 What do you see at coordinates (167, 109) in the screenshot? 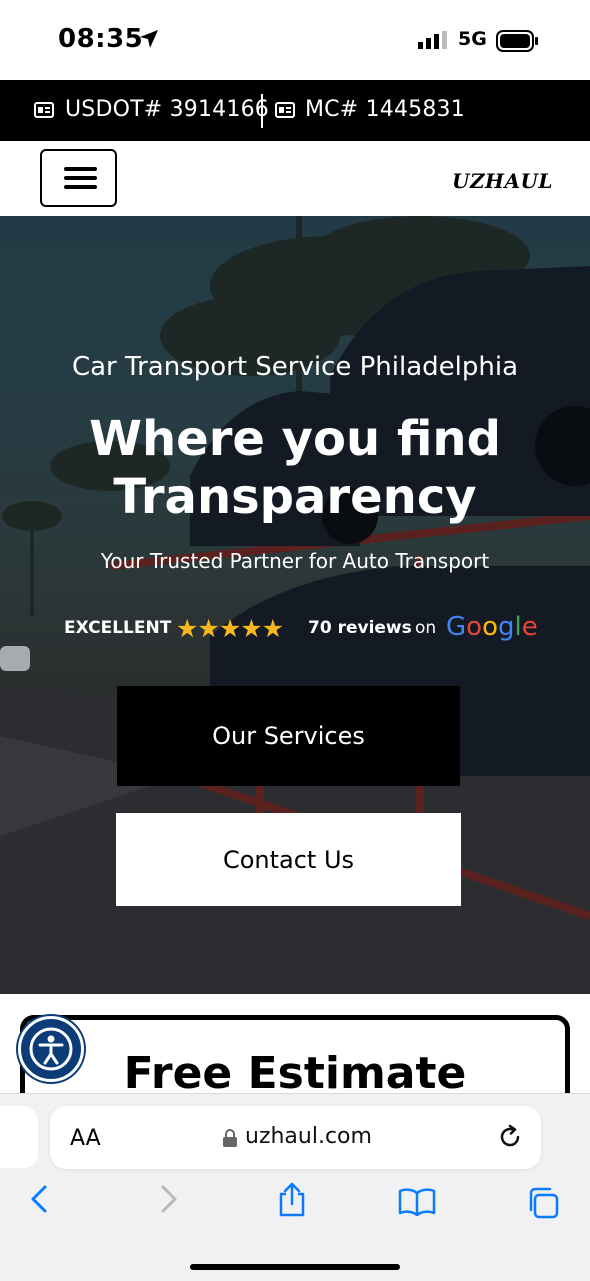
I see `usdot-number: USDOT# 3914166` at bounding box center [167, 109].